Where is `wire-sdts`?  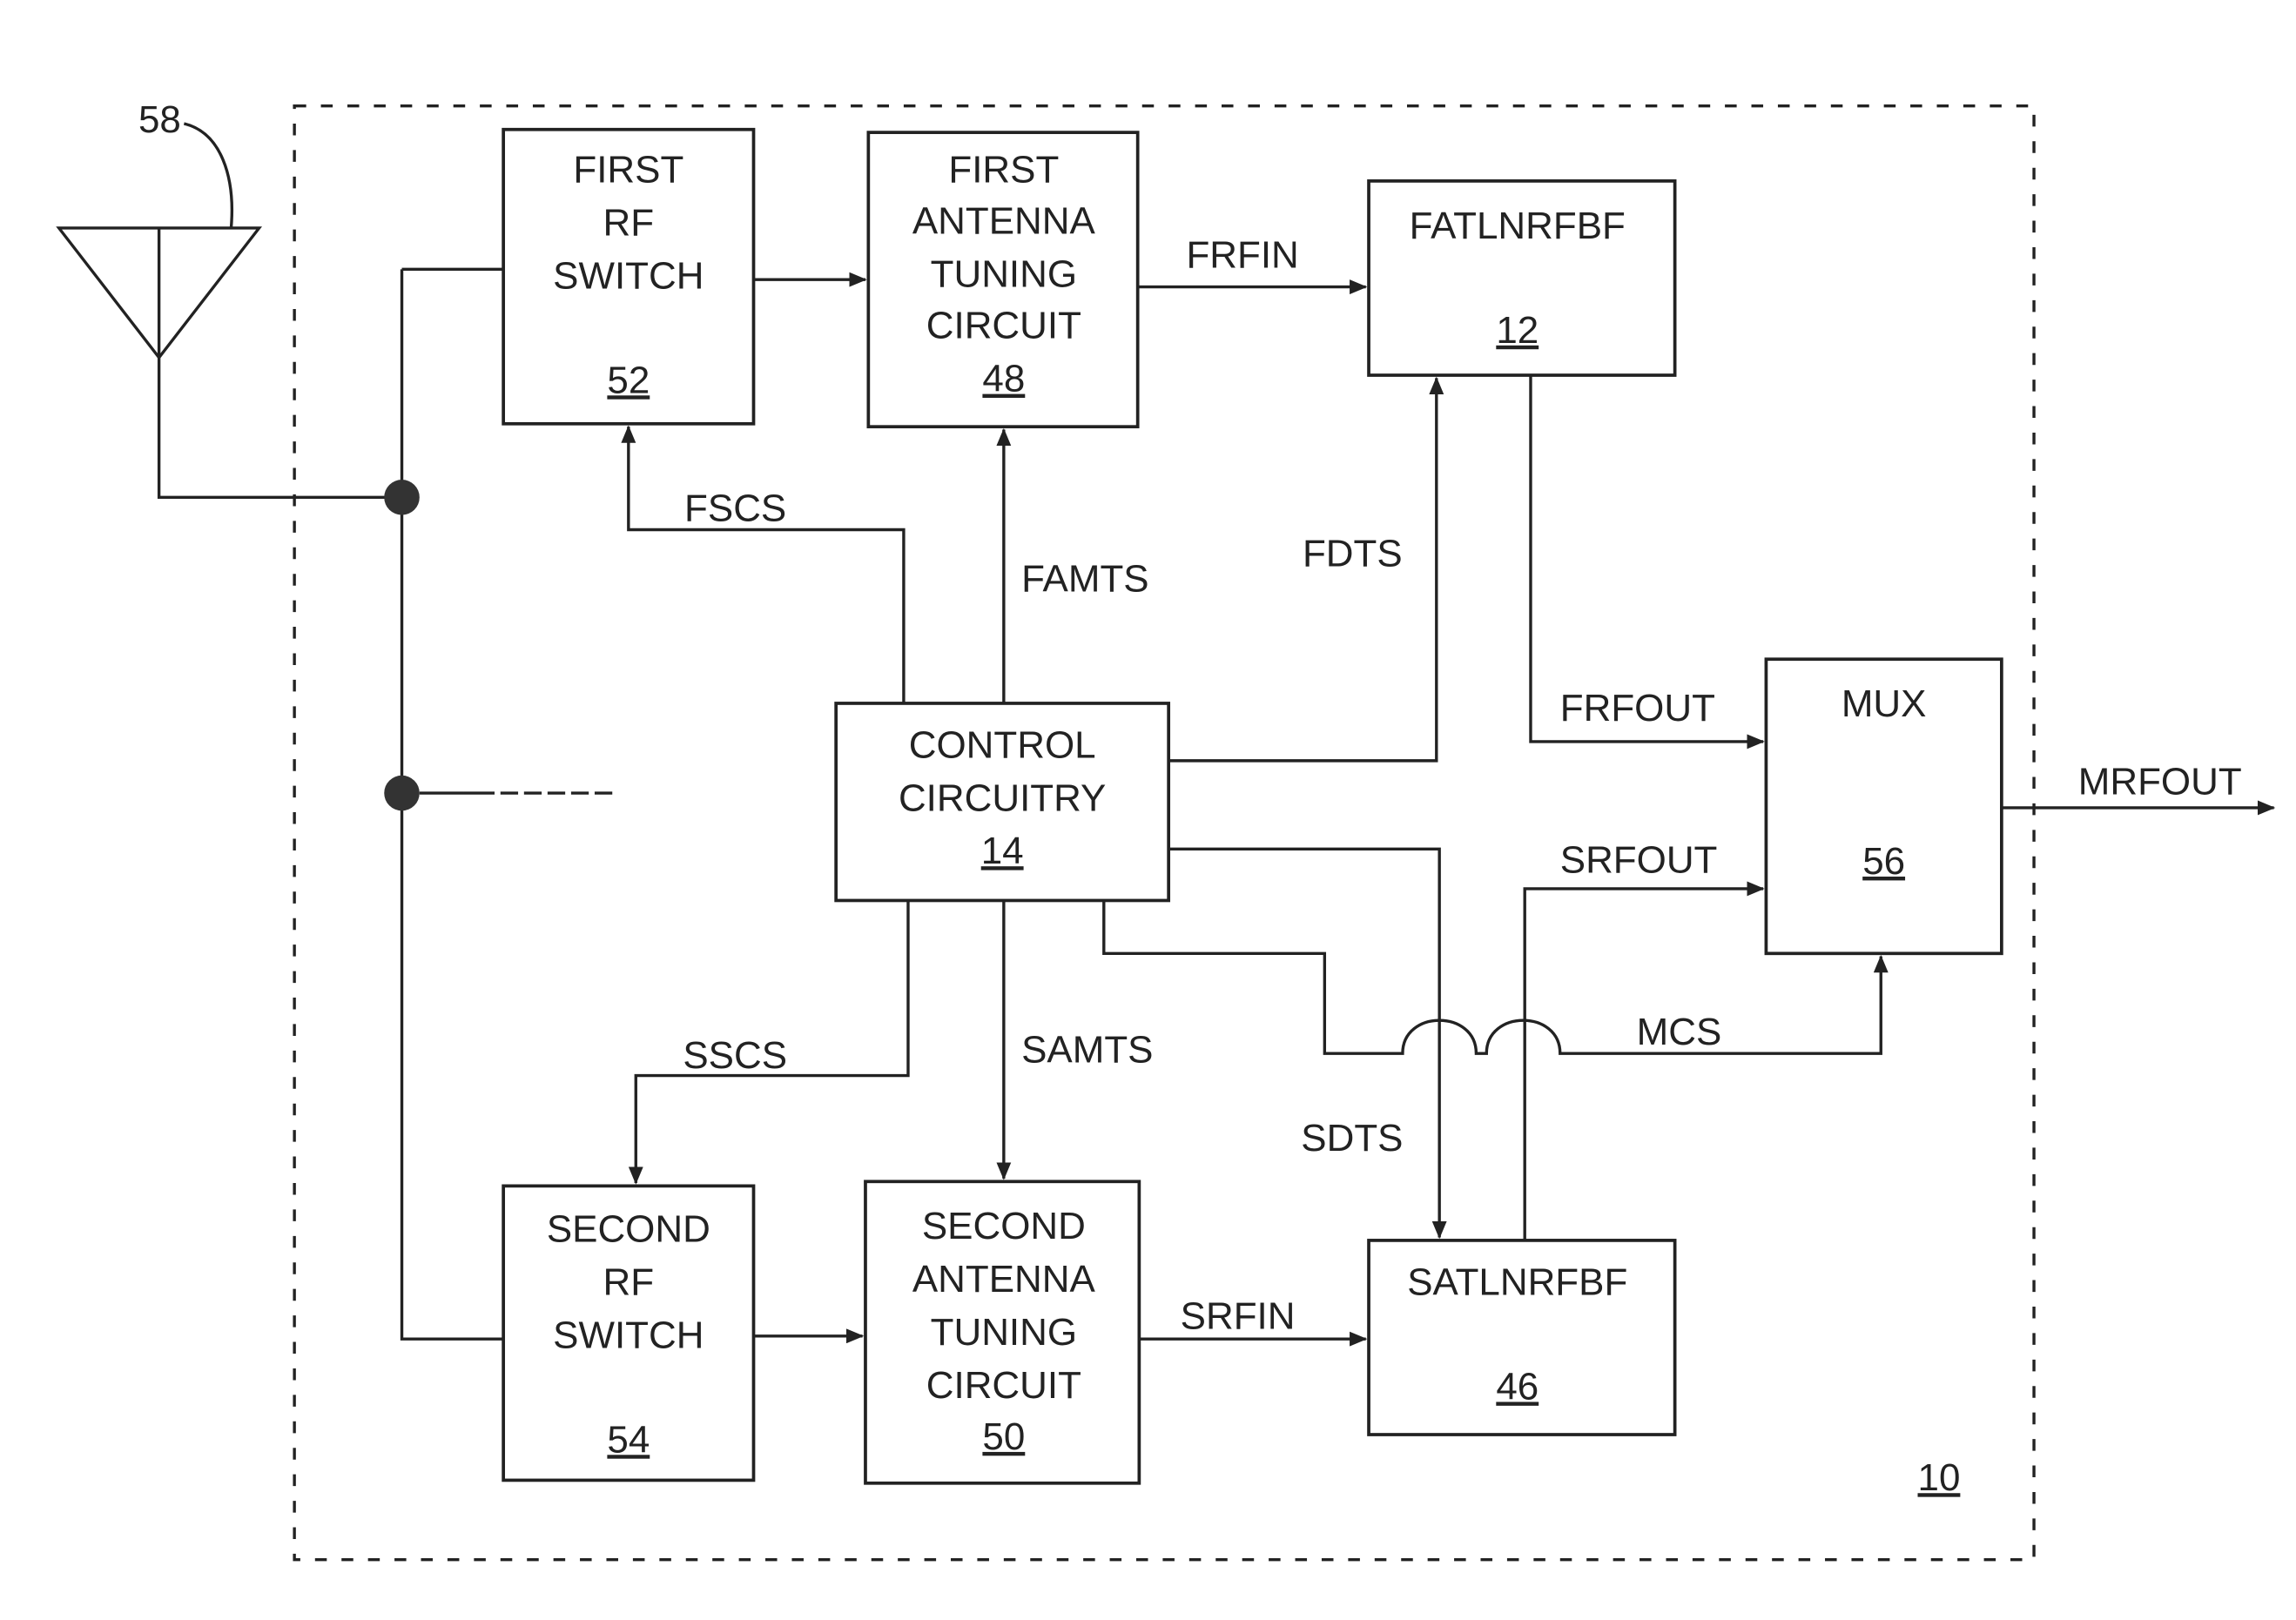
wire-sdts is located at coordinates (1307, 1044).